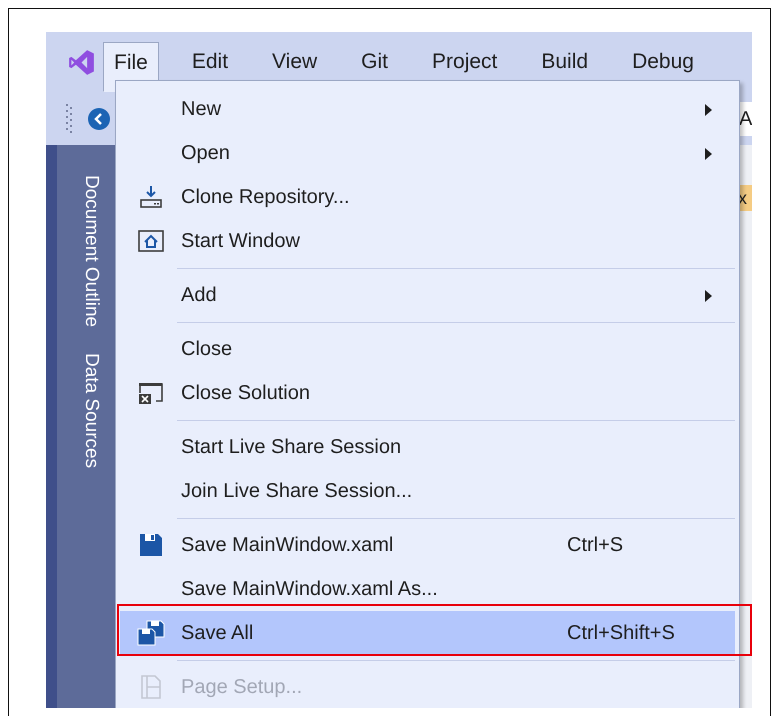 This screenshot has width=774, height=716. Describe the element at coordinates (427, 545) in the screenshot. I see `menu-option: Save MainWindow.xaml Ctrl+S` at that location.